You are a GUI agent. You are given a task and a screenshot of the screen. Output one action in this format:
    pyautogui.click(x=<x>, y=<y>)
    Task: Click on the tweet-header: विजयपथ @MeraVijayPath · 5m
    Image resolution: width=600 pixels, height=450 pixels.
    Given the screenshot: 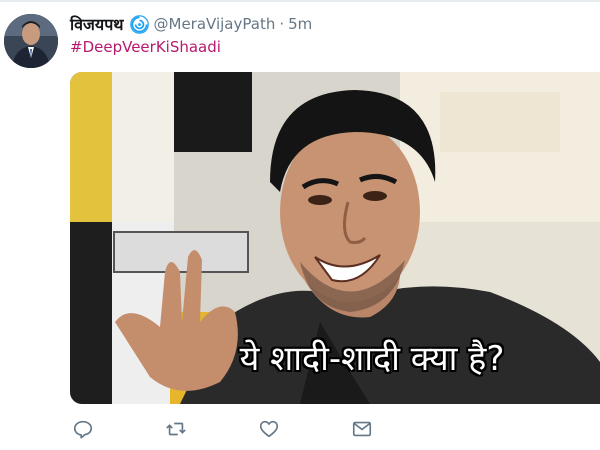 What is the action you would take?
    pyautogui.click(x=191, y=24)
    